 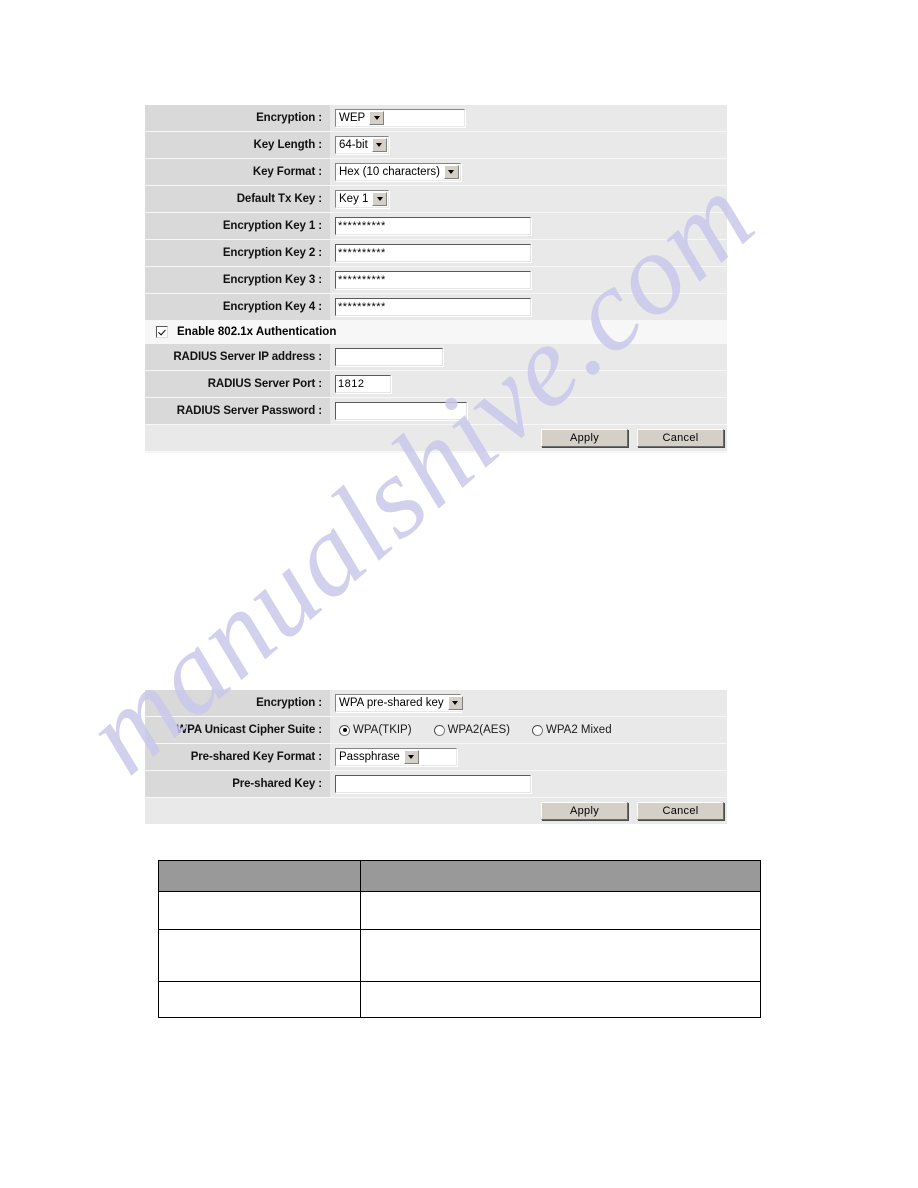 I want to click on field-key-format: Hex (10 characters), so click(x=528, y=172).